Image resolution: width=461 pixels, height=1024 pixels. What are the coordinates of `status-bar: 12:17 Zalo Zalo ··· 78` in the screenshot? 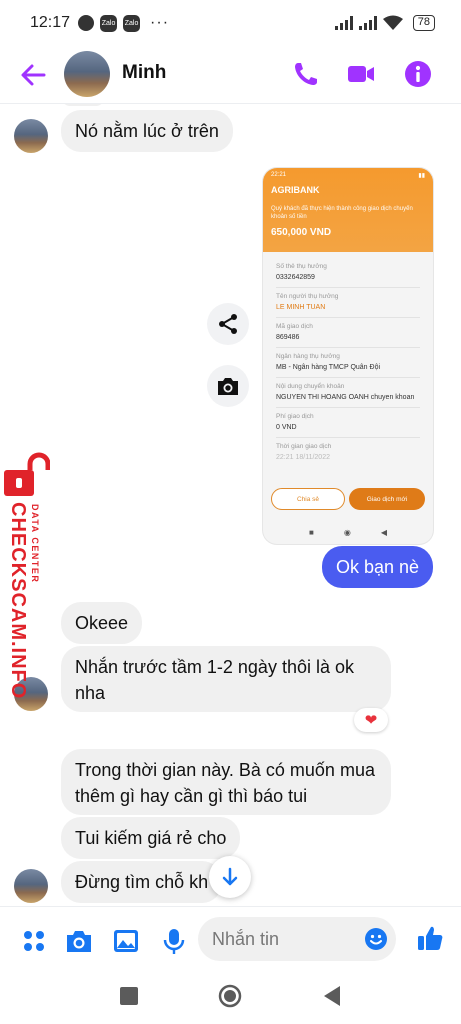 It's located at (230, 23).